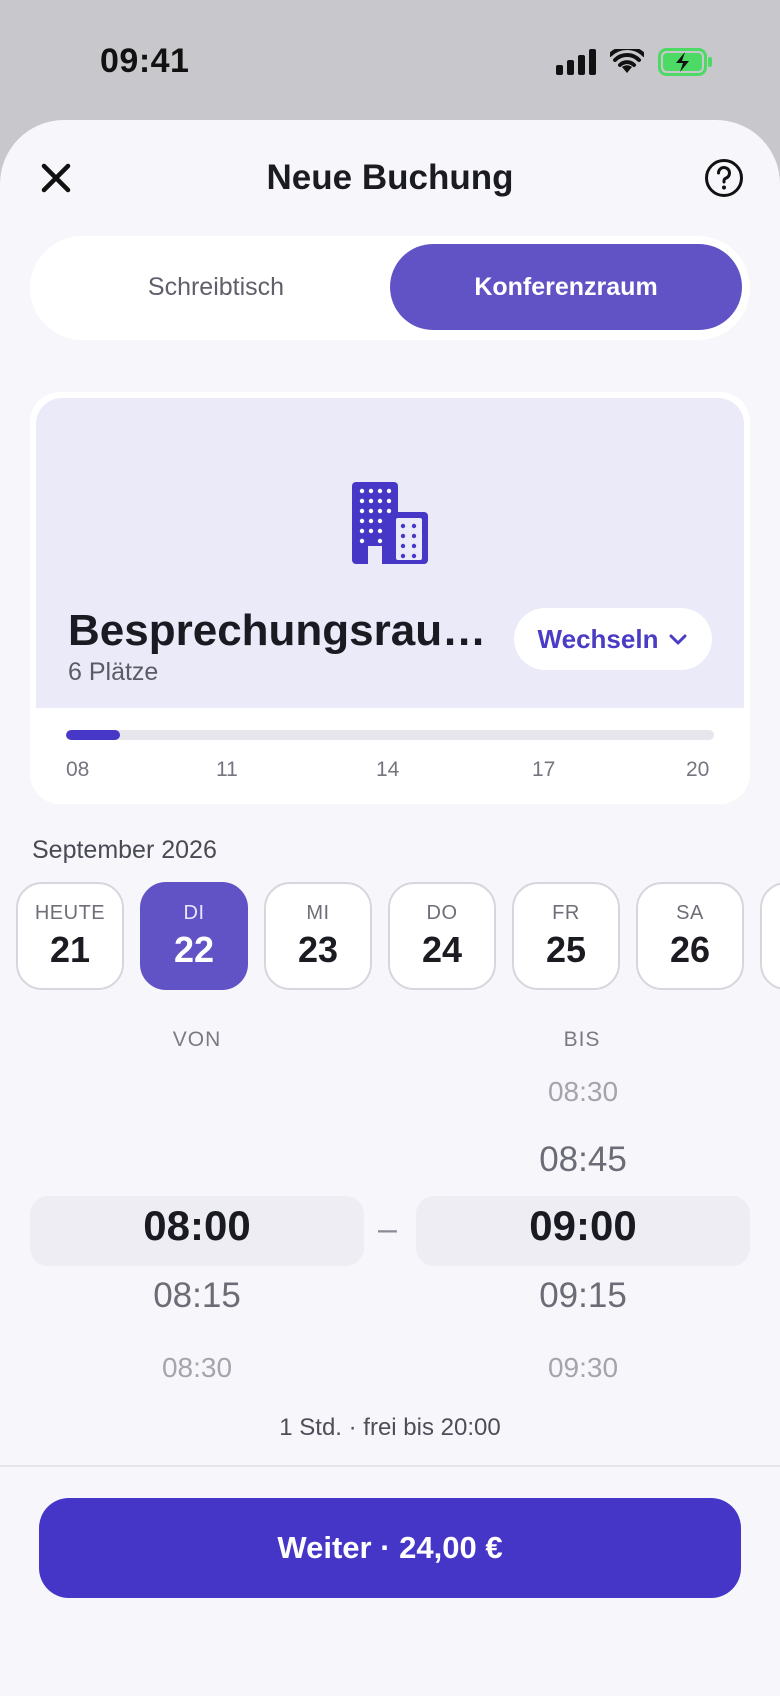  Describe the element at coordinates (566, 287) in the screenshot. I see `tab-konferenzraum: Konferenzraum` at that location.